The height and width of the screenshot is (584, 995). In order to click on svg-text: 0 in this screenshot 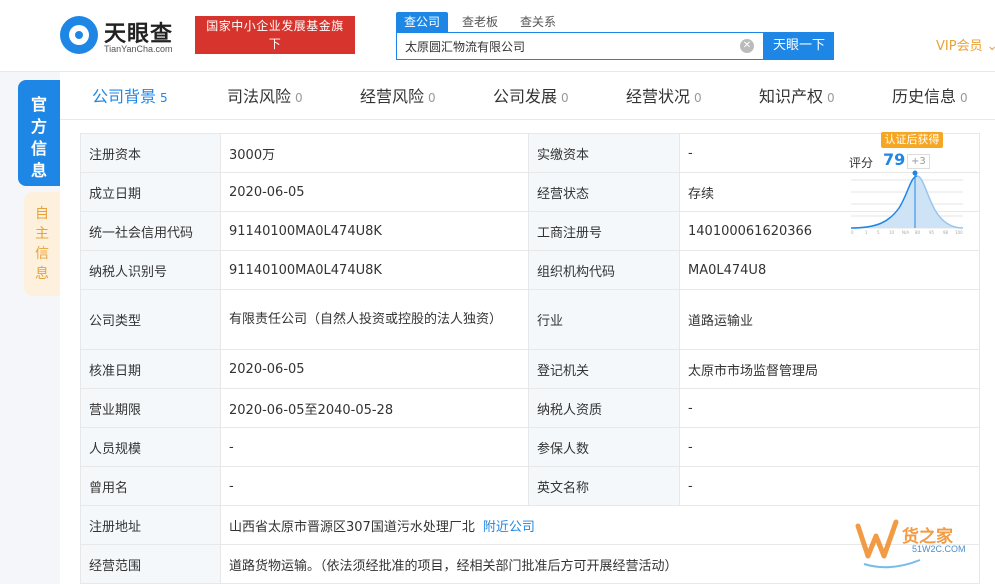, I will do `click(852, 232)`.